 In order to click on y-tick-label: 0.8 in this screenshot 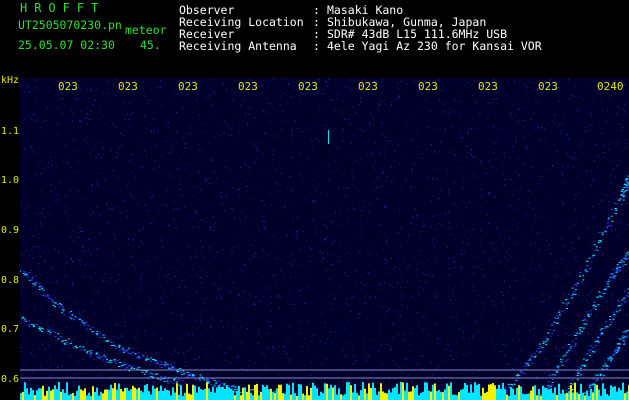, I will do `click(10, 280)`.